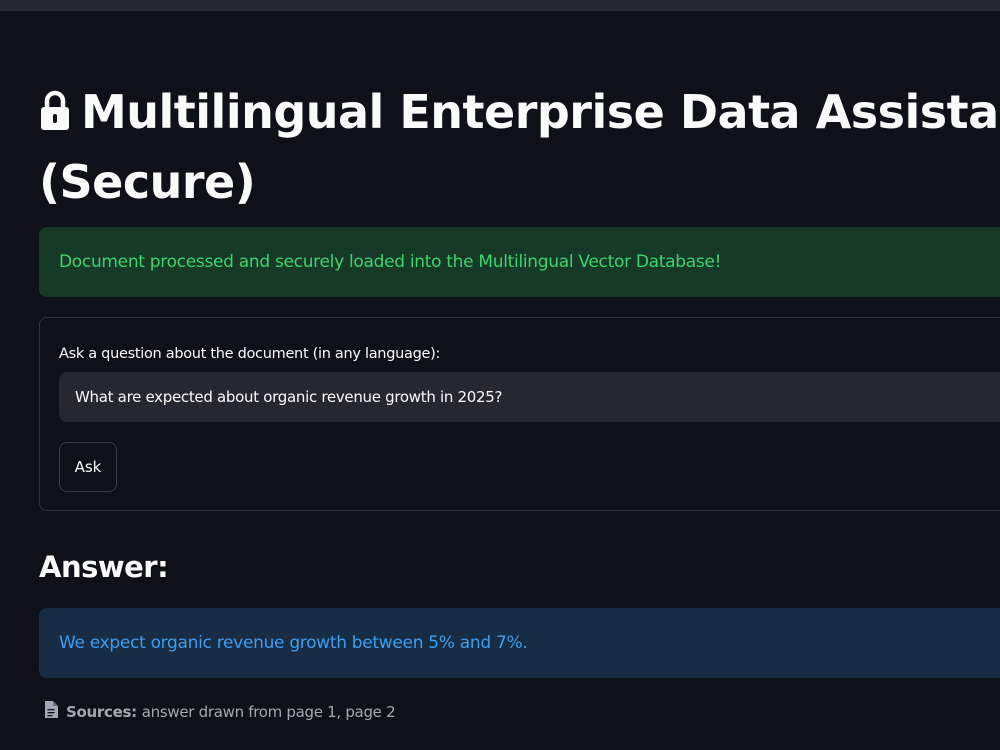 Image resolution: width=1000 pixels, height=750 pixels. Describe the element at coordinates (51, 711) in the screenshot. I see `document-icon` at that location.